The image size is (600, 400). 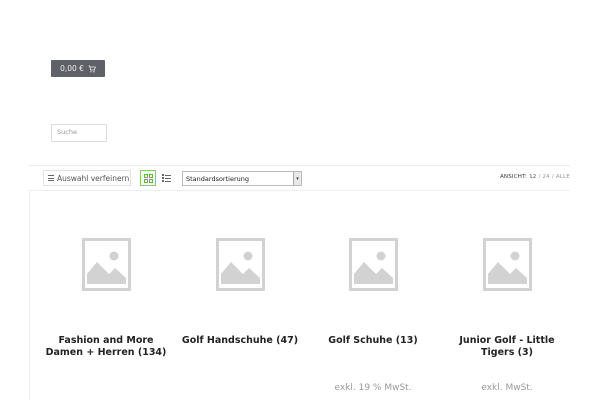 I want to click on products-per-page: ANSICHT: 12 / 24 / ALLE, so click(x=535, y=177).